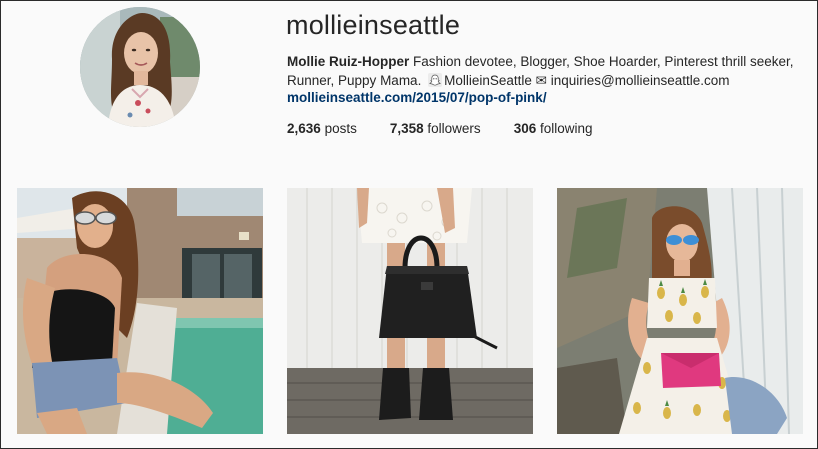 The image size is (818, 449). Describe the element at coordinates (435, 80) in the screenshot. I see `snapchat-ghost-icon` at that location.